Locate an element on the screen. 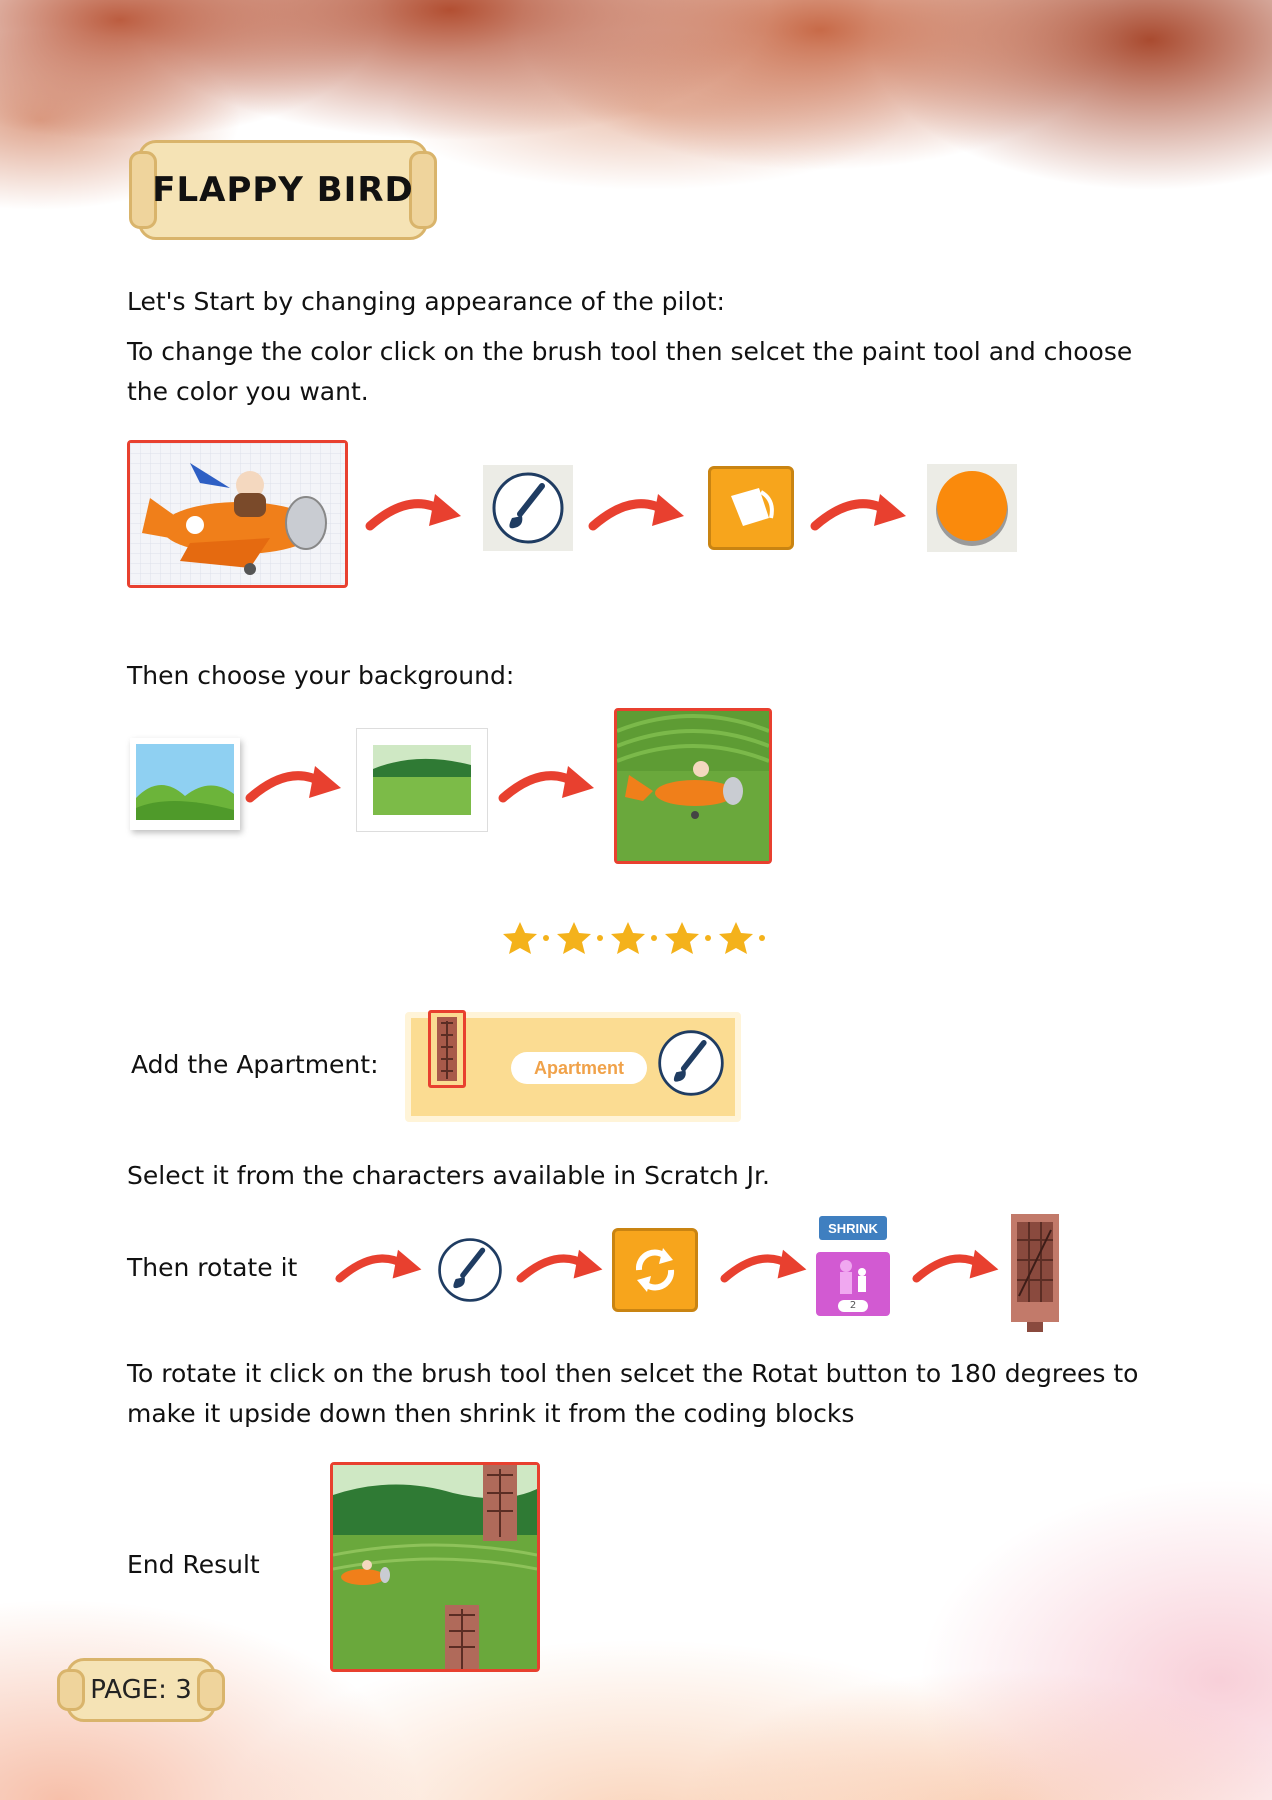 The image size is (1272, 1800). page-number-scroll: PAGE: 3 is located at coordinates (141, 1690).